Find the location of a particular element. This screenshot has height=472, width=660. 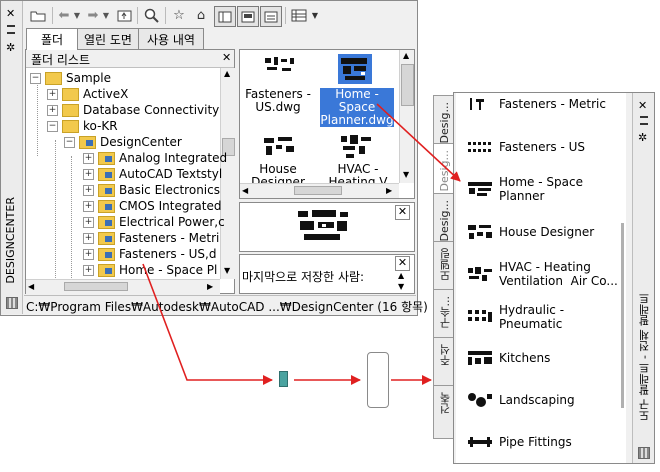

arrow-to-drop-icon is located at coordinates (207, 324).